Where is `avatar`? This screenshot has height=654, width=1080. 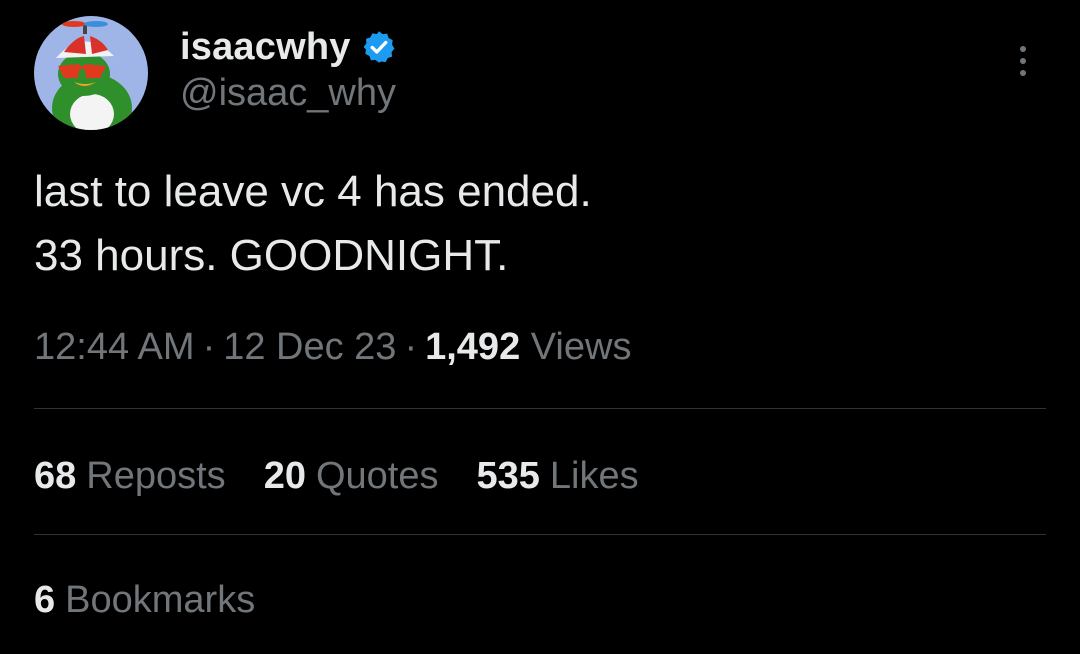
avatar is located at coordinates (91, 73).